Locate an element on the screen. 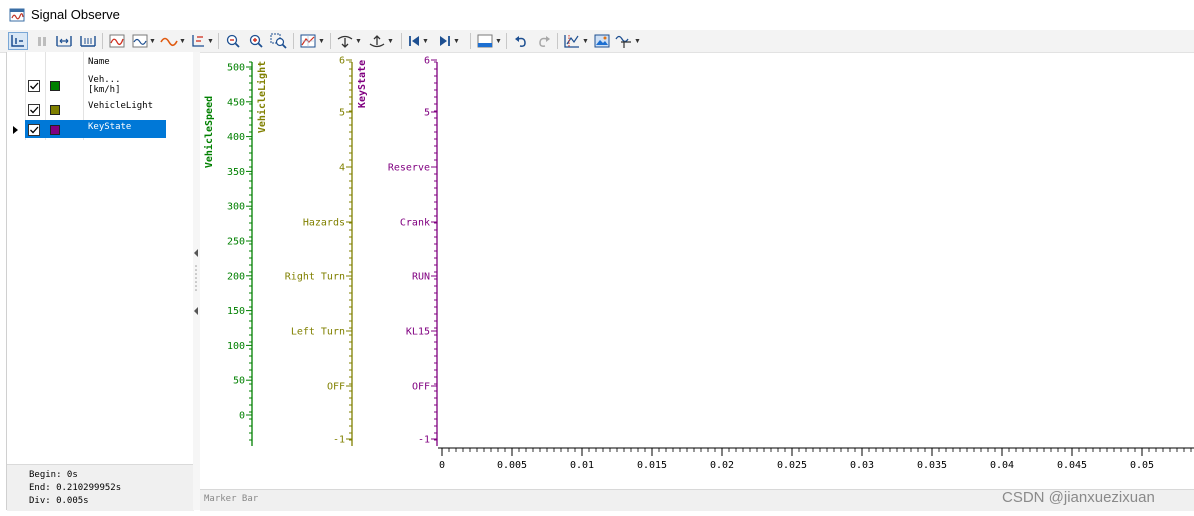  image-export-icon is located at coordinates (602, 41).